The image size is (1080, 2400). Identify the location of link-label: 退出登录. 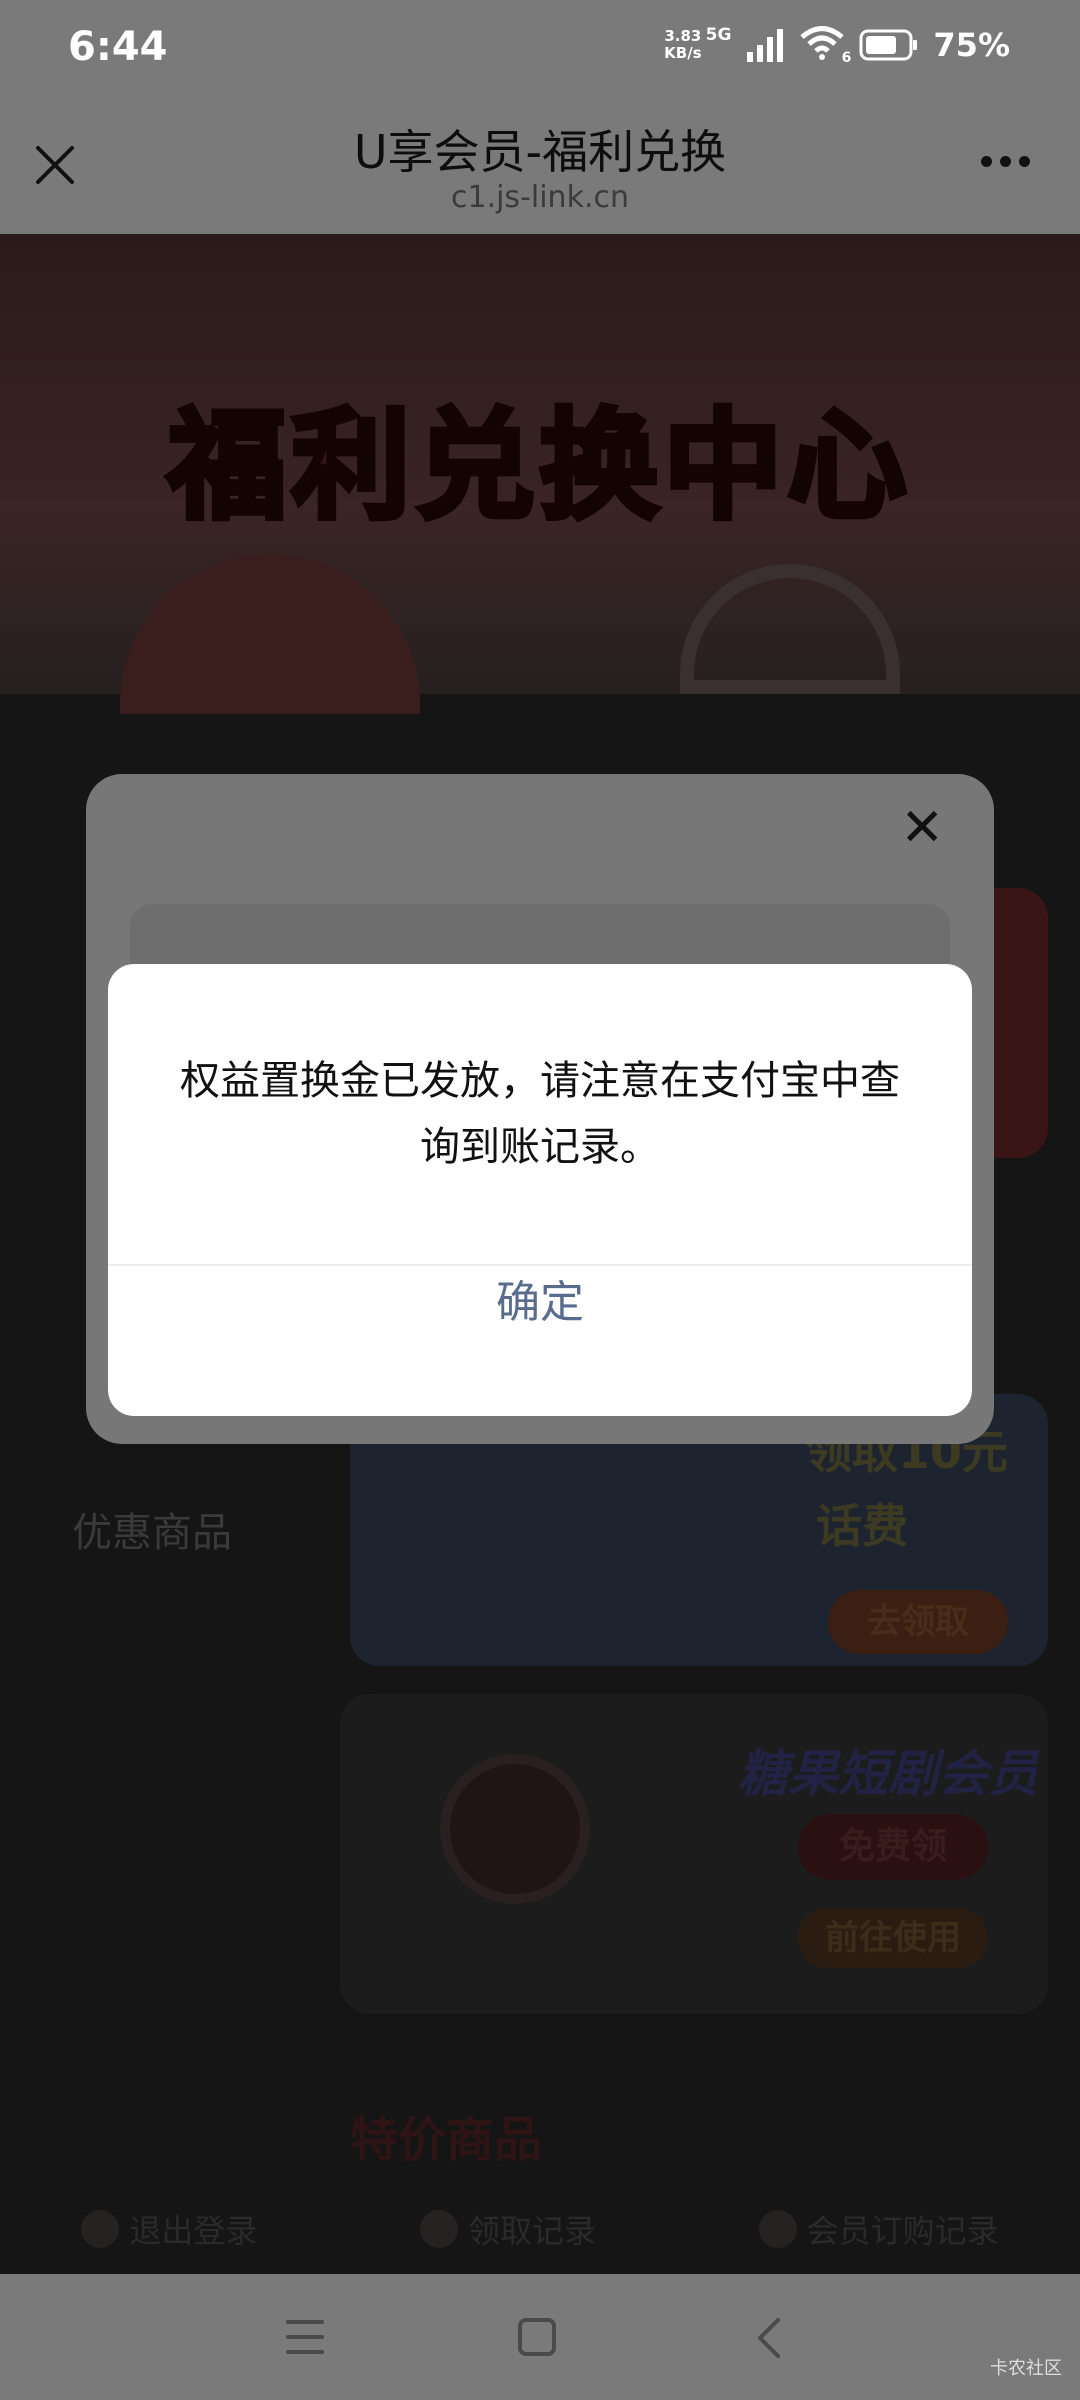
(193, 2231).